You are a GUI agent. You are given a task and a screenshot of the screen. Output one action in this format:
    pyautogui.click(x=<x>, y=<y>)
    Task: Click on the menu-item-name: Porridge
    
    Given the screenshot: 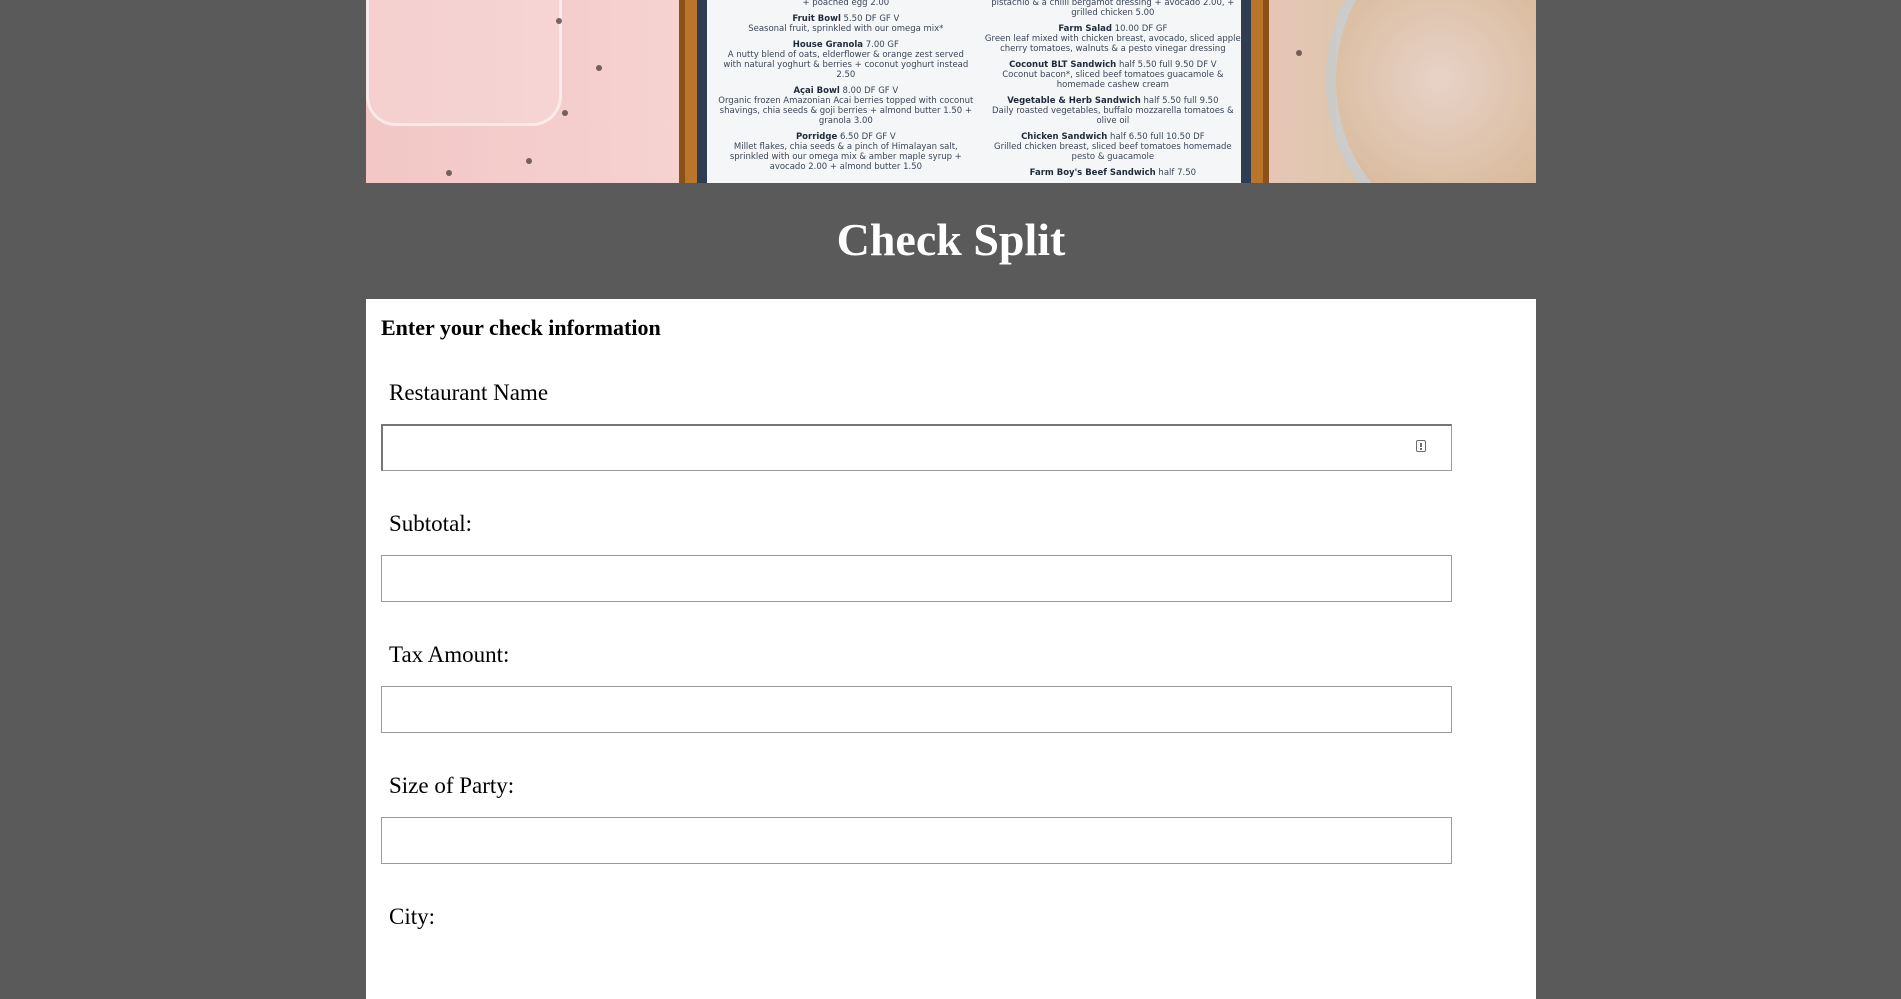 What is the action you would take?
    pyautogui.click(x=816, y=137)
    